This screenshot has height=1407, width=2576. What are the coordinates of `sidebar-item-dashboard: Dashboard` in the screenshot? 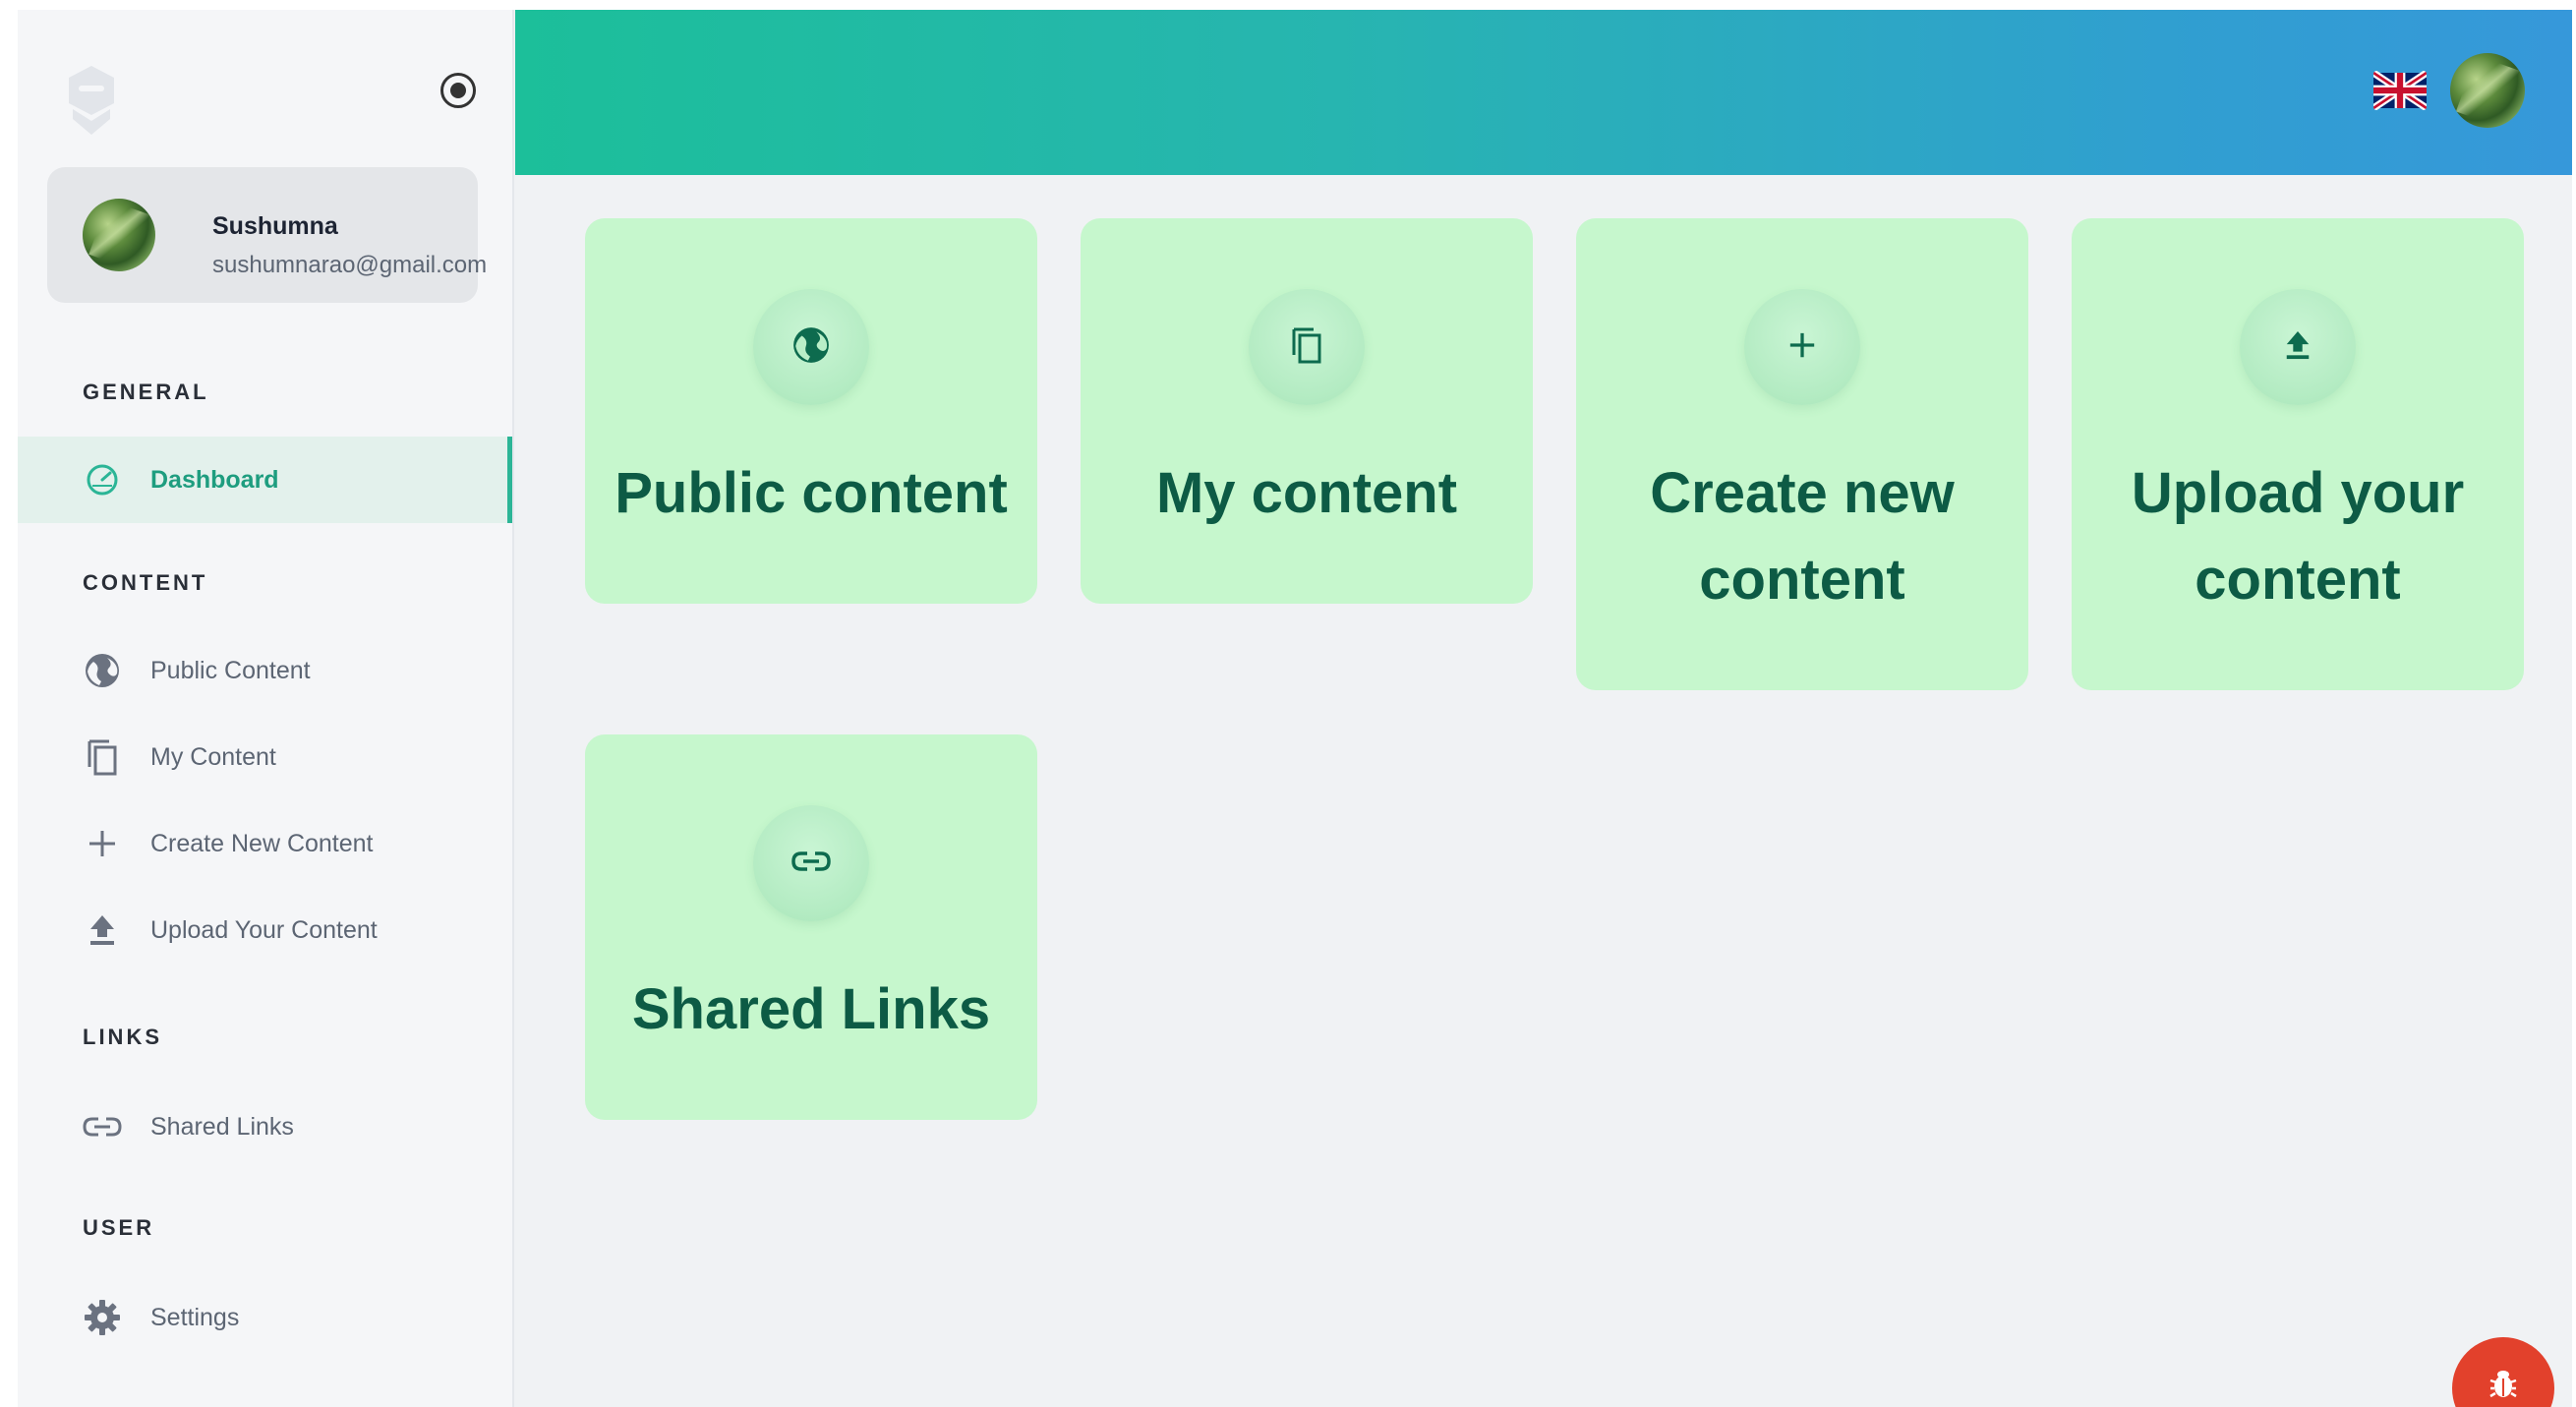 It's located at (265, 480).